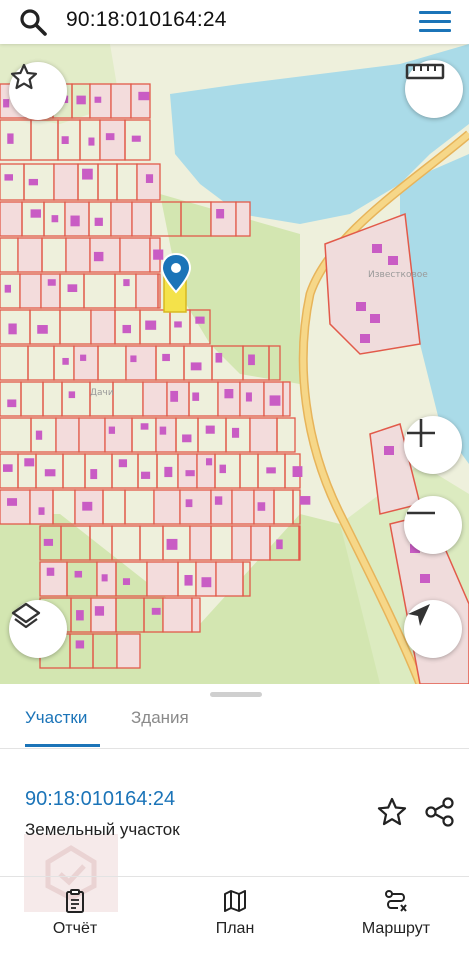  Describe the element at coordinates (33, 22) in the screenshot. I see `search-icon` at that location.